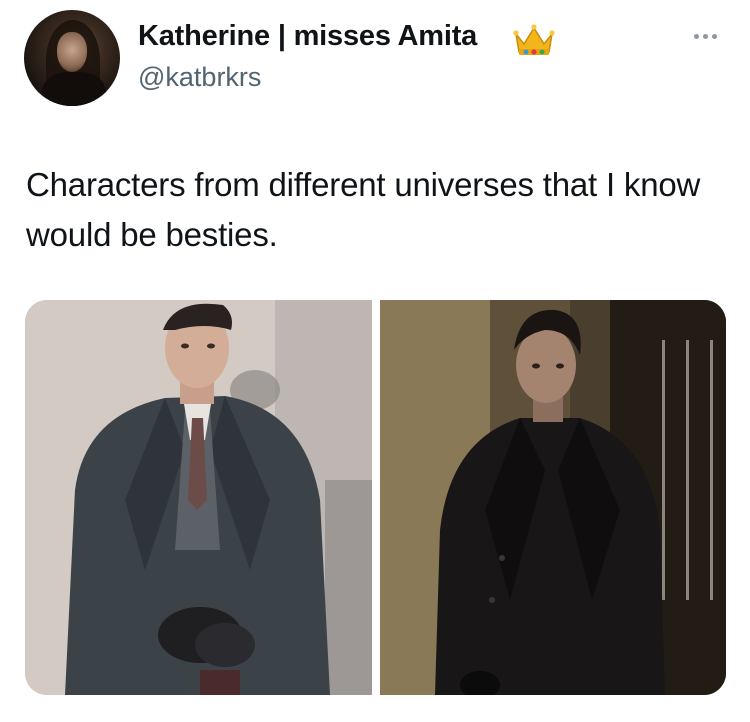 This screenshot has width=750, height=722. What do you see at coordinates (74, 89) in the screenshot?
I see `avatar-body` at bounding box center [74, 89].